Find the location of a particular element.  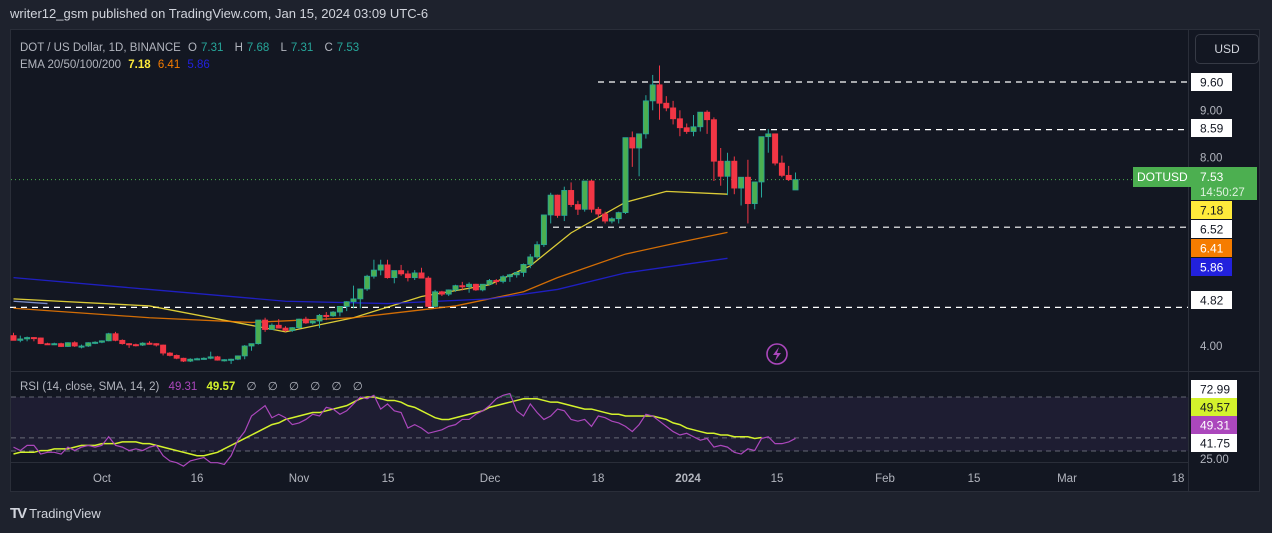

ohlc-high: H 7.68 is located at coordinates (252, 48).